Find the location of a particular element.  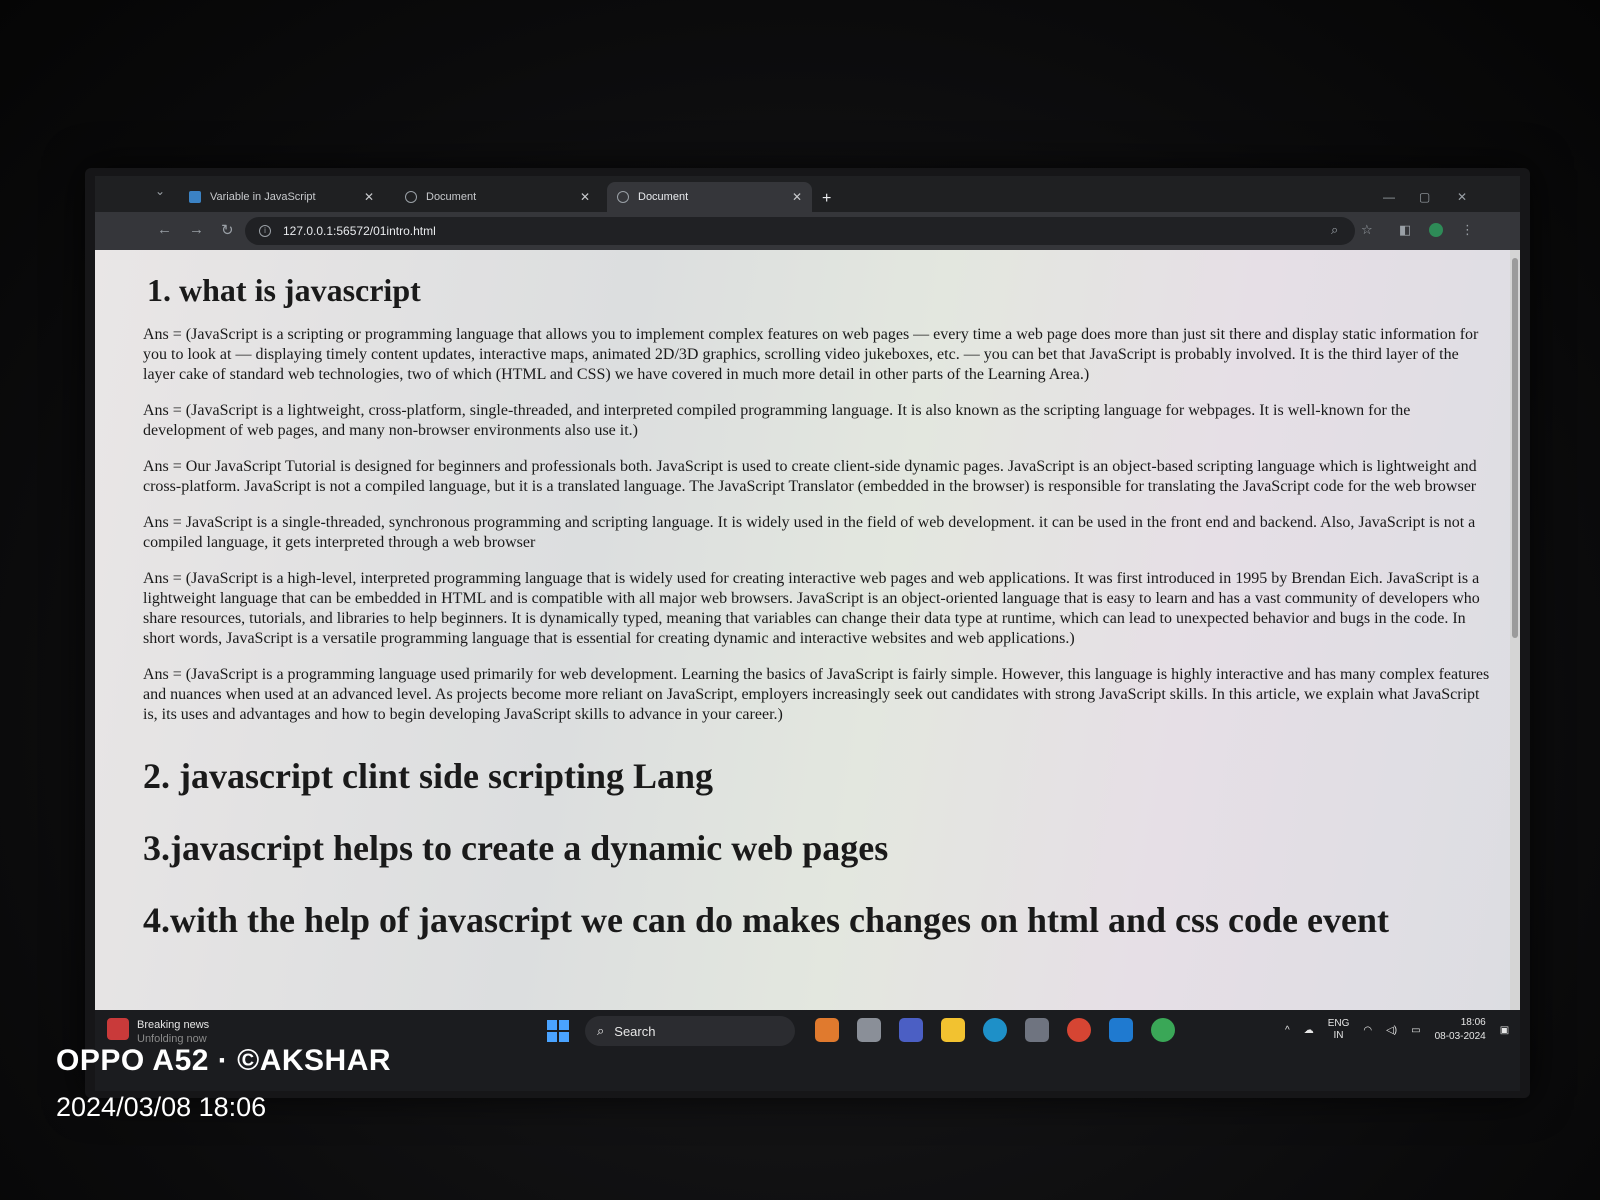

battery-icon: ▭ is located at coordinates (1415, 1030).